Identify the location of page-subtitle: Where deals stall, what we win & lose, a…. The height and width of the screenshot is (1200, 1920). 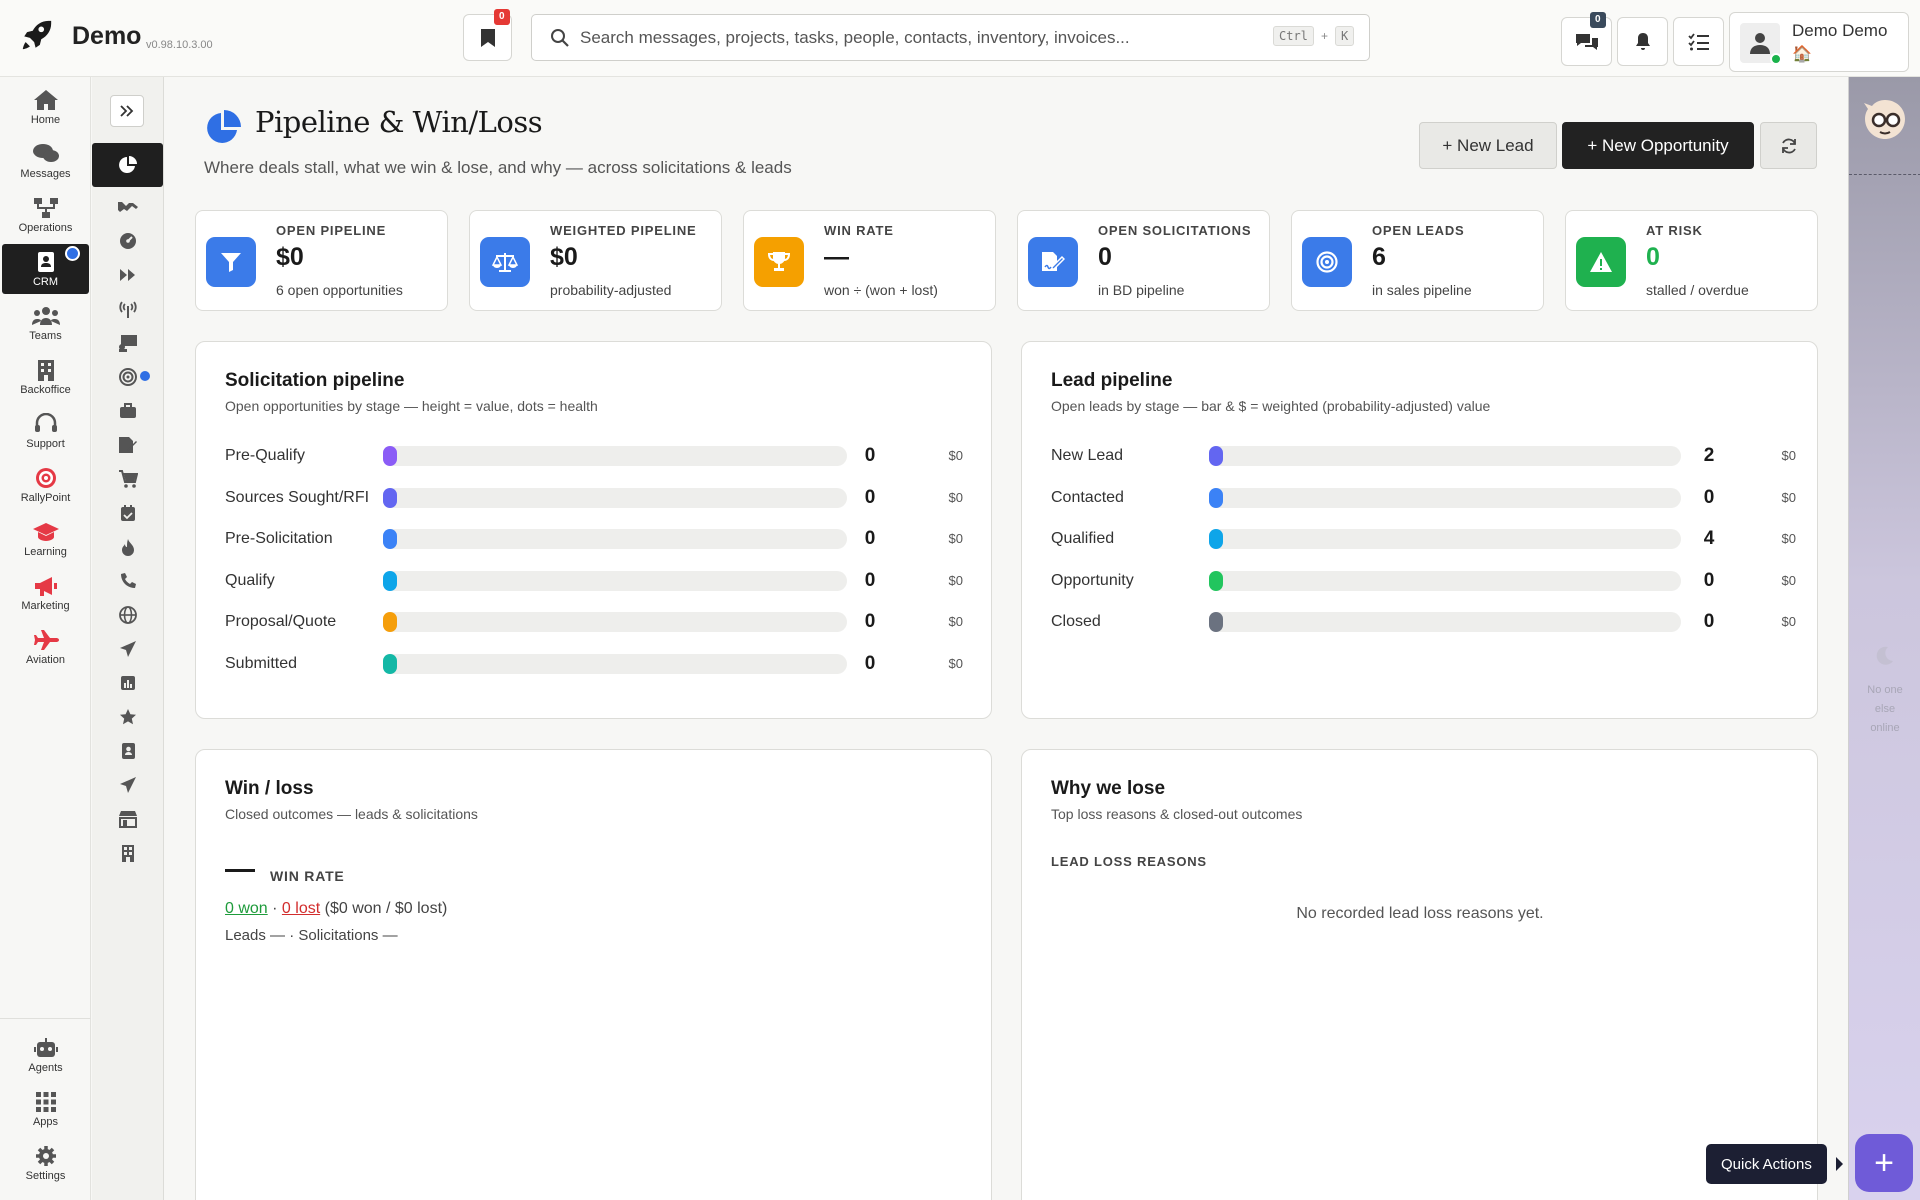
(498, 167).